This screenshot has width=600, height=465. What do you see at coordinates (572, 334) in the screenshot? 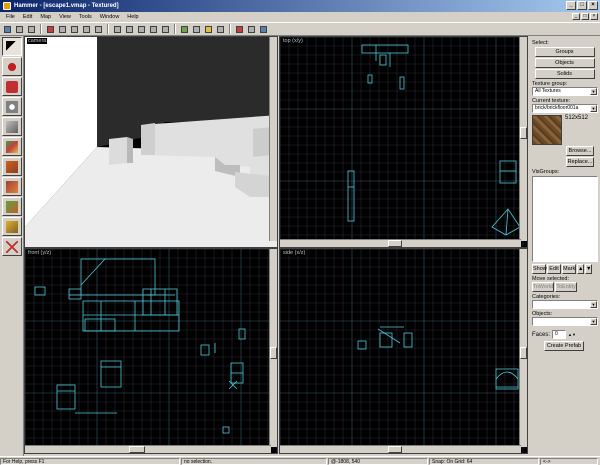
I see `faces-spinner-icon: ▲▼` at bounding box center [572, 334].